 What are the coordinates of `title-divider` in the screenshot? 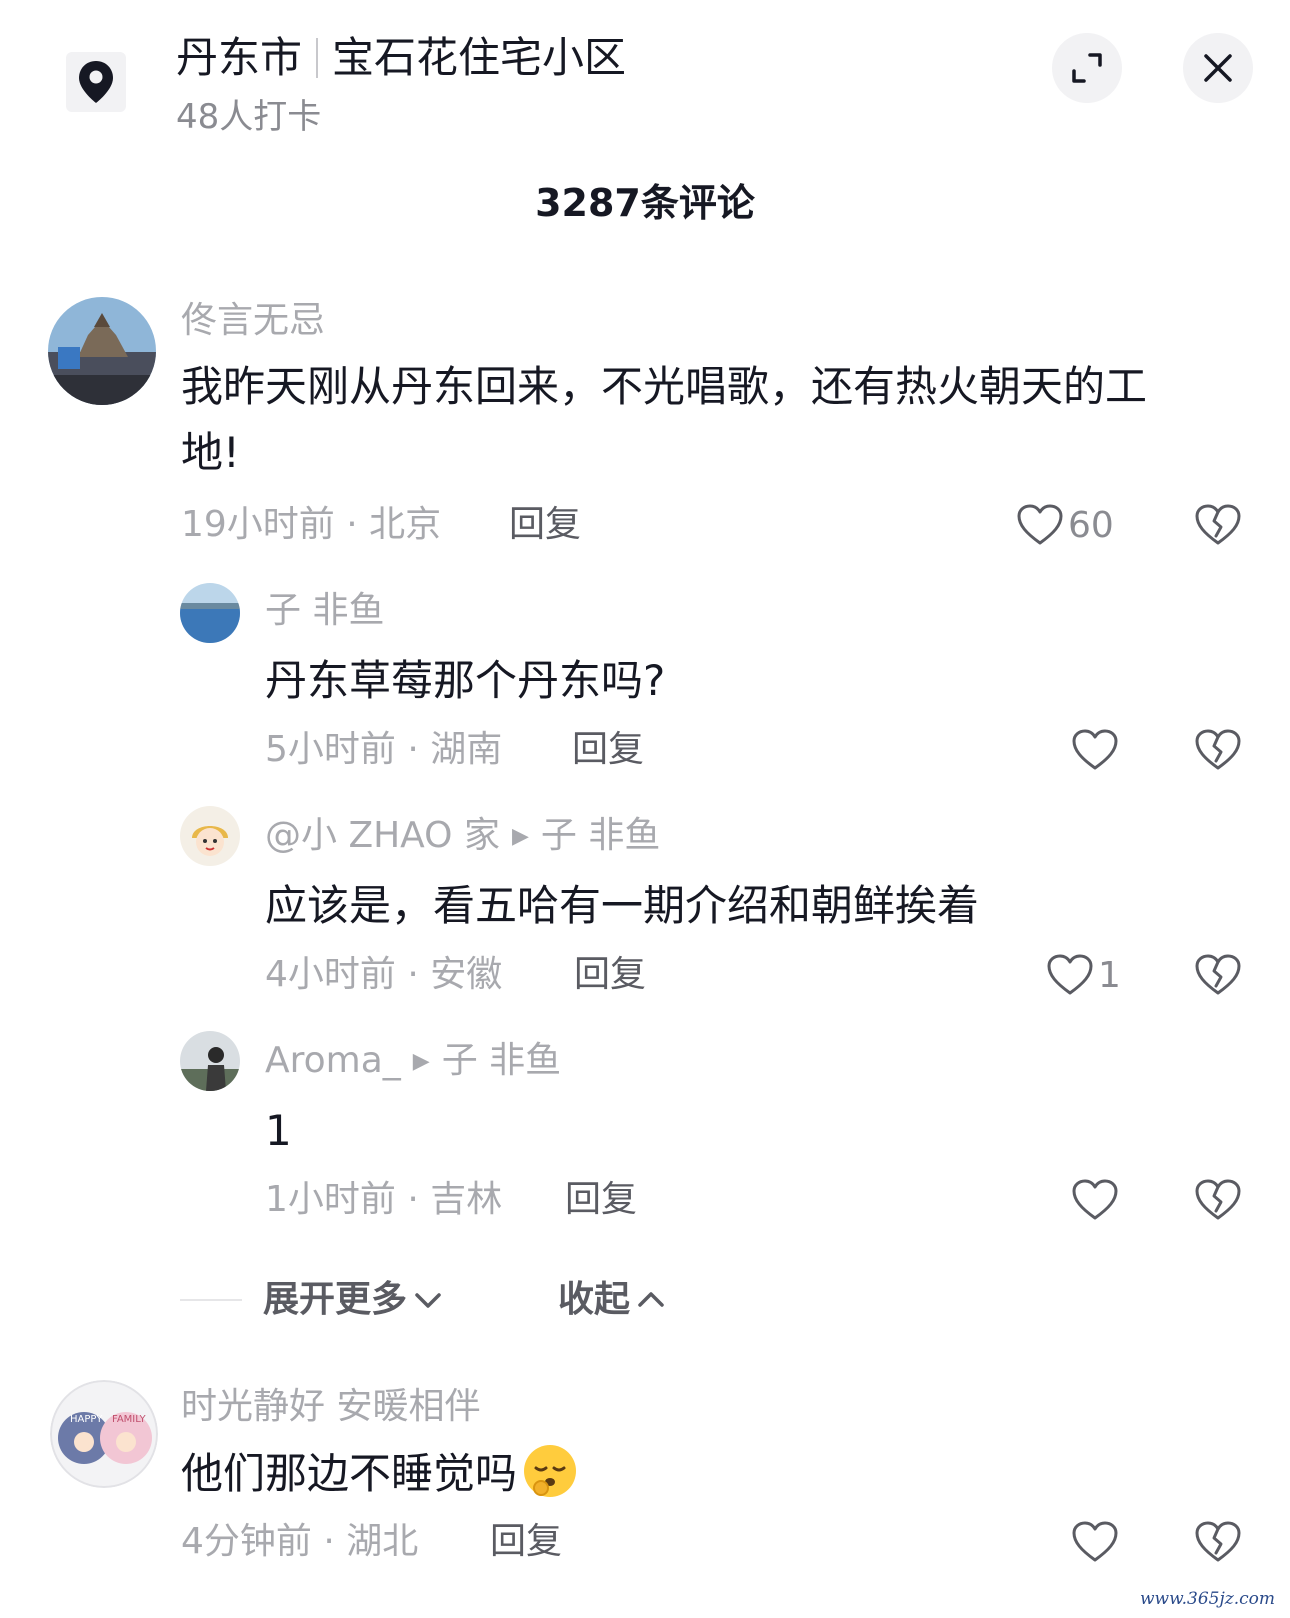 It's located at (317, 58).